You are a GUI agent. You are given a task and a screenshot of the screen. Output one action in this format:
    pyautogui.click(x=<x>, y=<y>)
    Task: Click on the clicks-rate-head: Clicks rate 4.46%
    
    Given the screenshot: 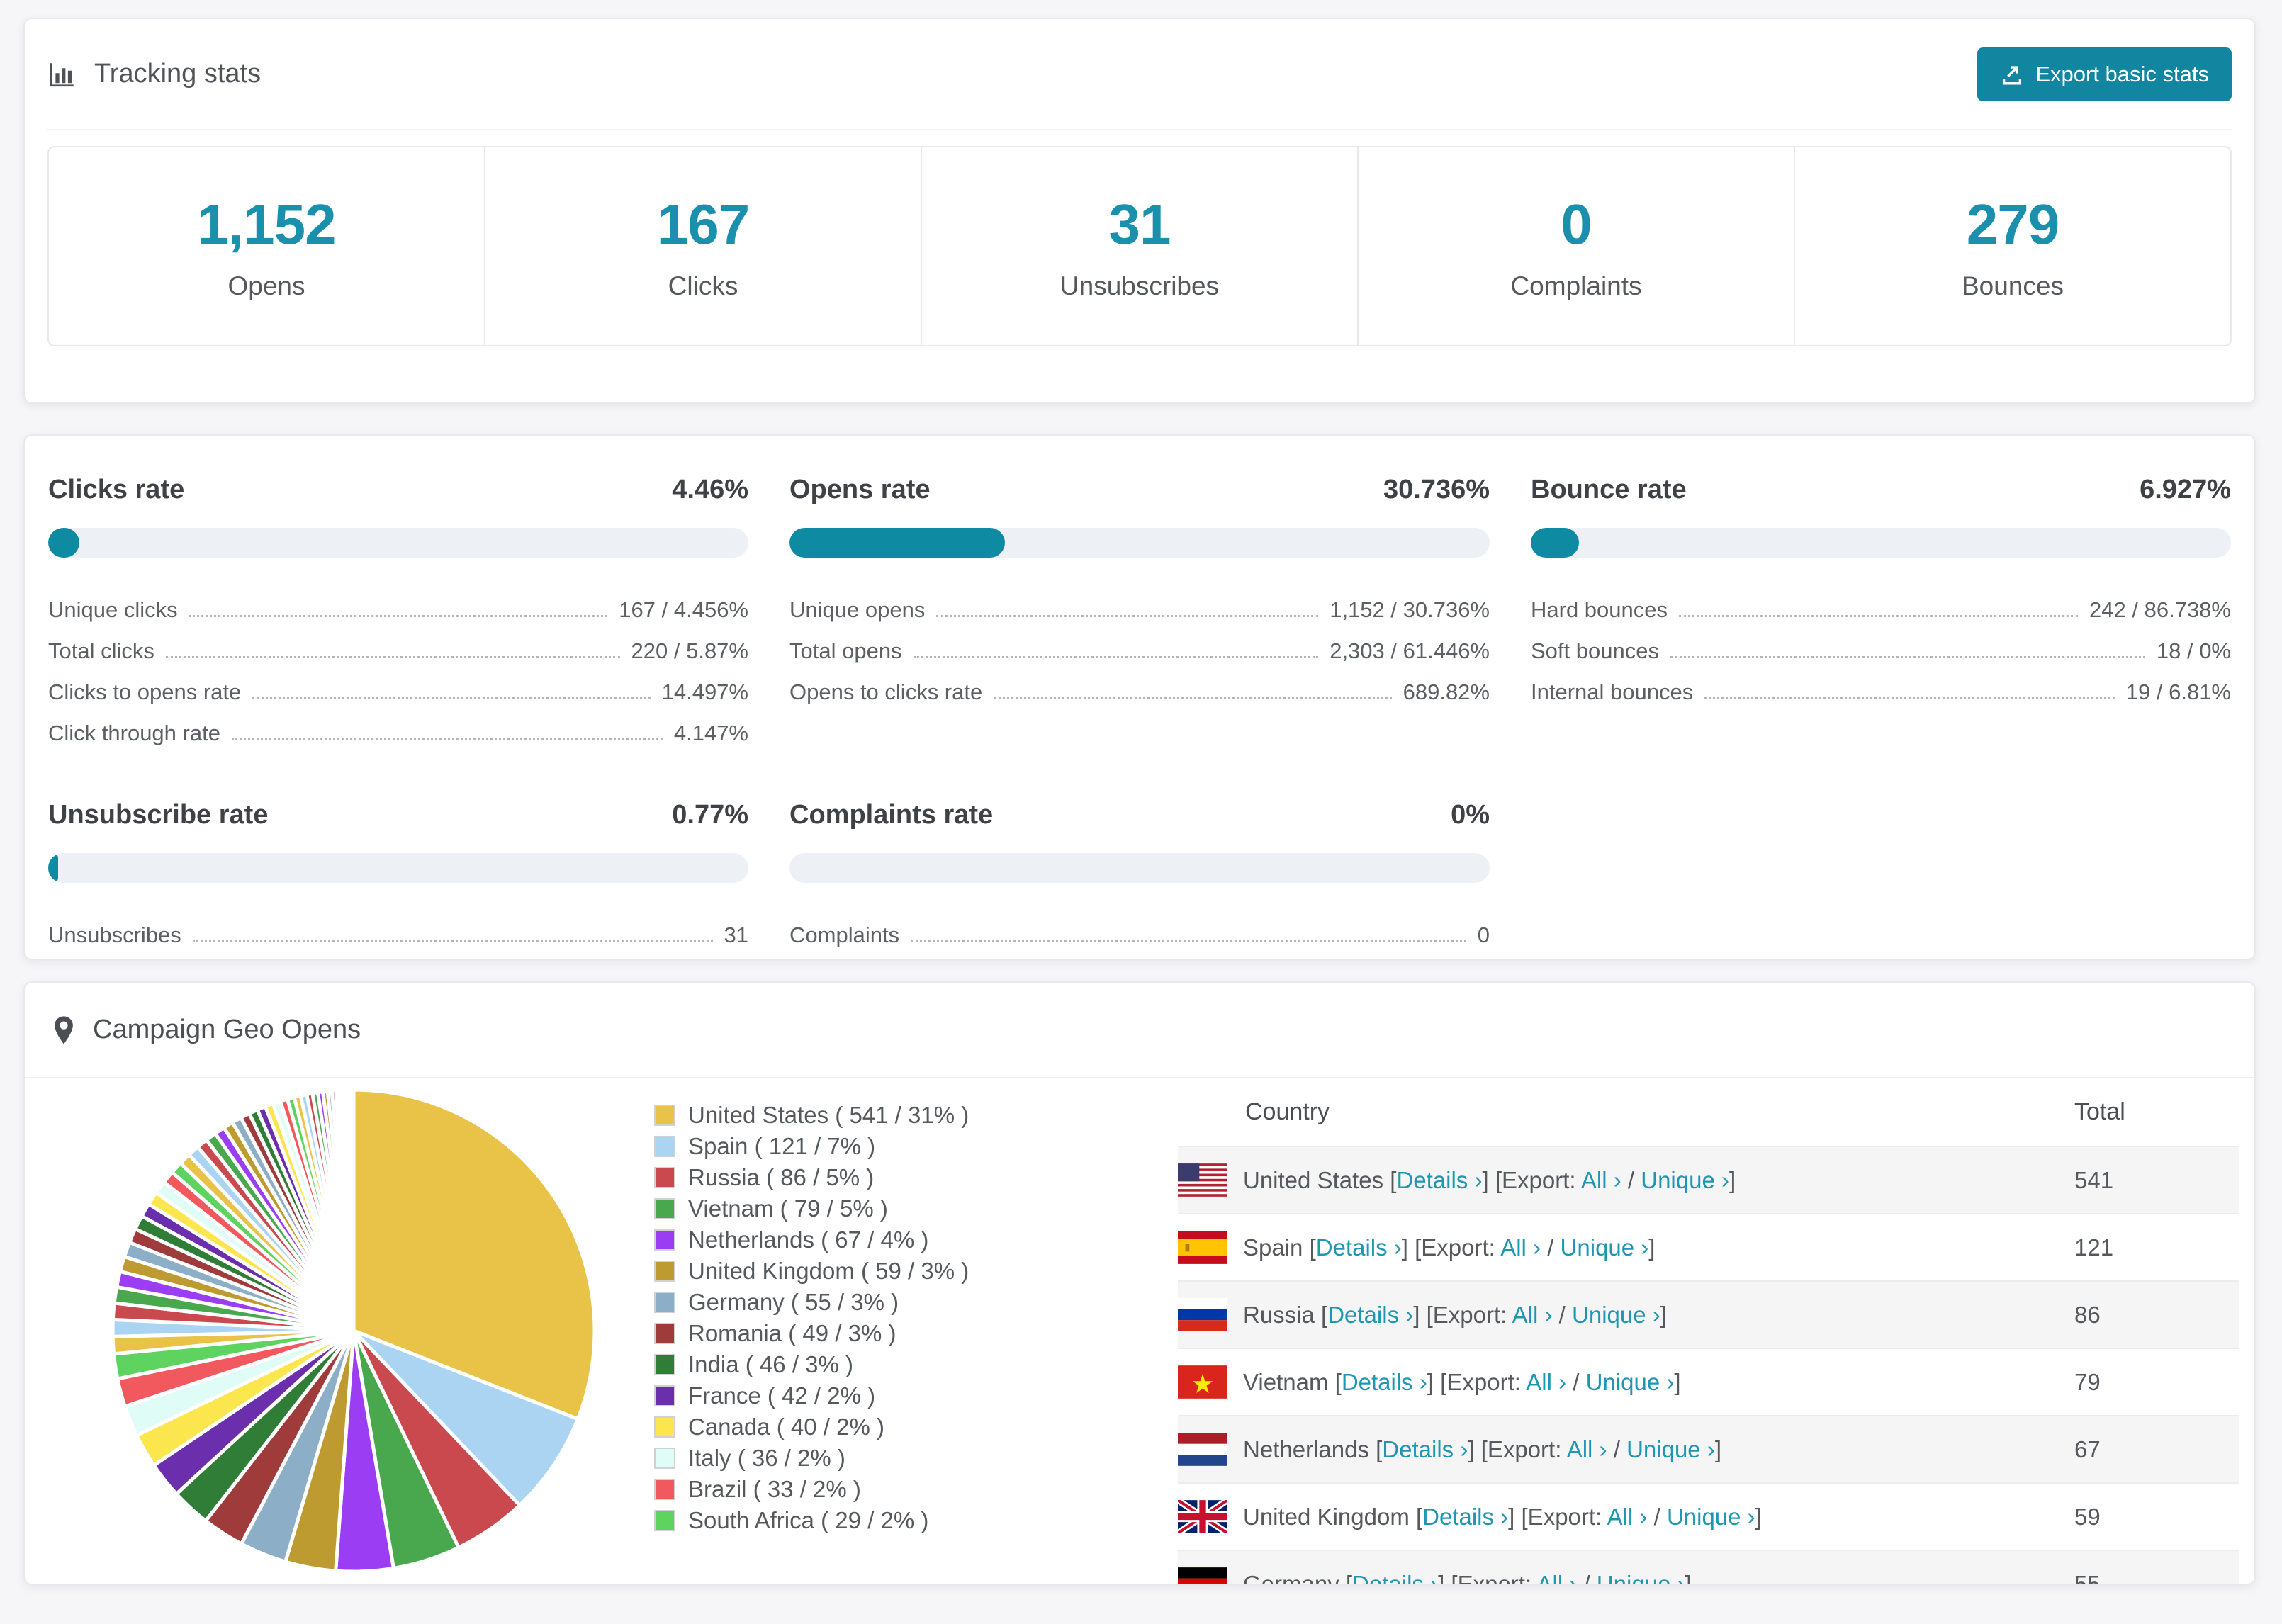 What is the action you would take?
    pyautogui.click(x=398, y=490)
    